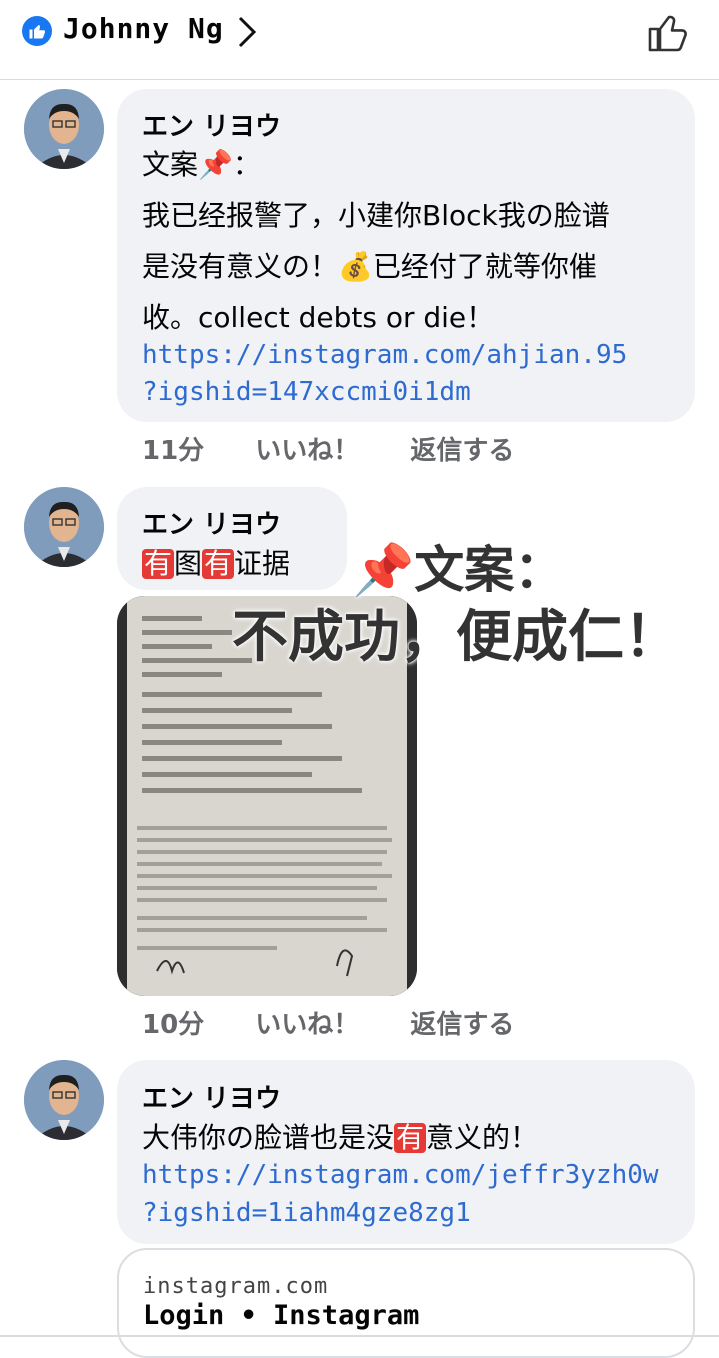 Image resolution: width=719 pixels, height=1358 pixels. What do you see at coordinates (236, 1286) in the screenshot?
I see `link-preview-domain: instagram.com` at bounding box center [236, 1286].